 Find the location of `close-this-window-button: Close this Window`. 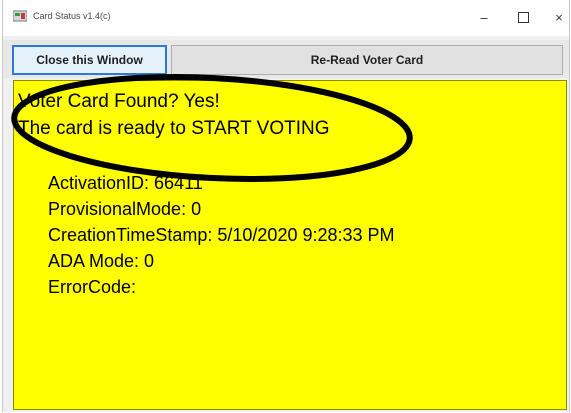

close-this-window-button: Close this Window is located at coordinates (89, 60).